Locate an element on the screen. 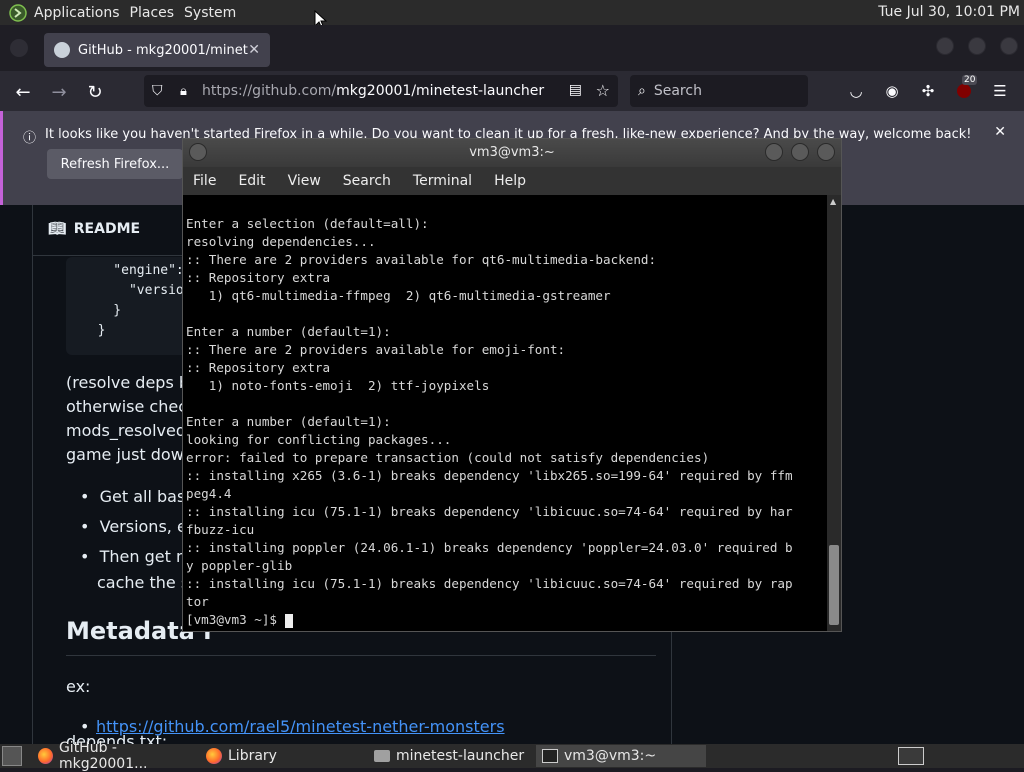 The width and height of the screenshot is (1024, 772). terminal-maximize-icon is located at coordinates (800, 152).